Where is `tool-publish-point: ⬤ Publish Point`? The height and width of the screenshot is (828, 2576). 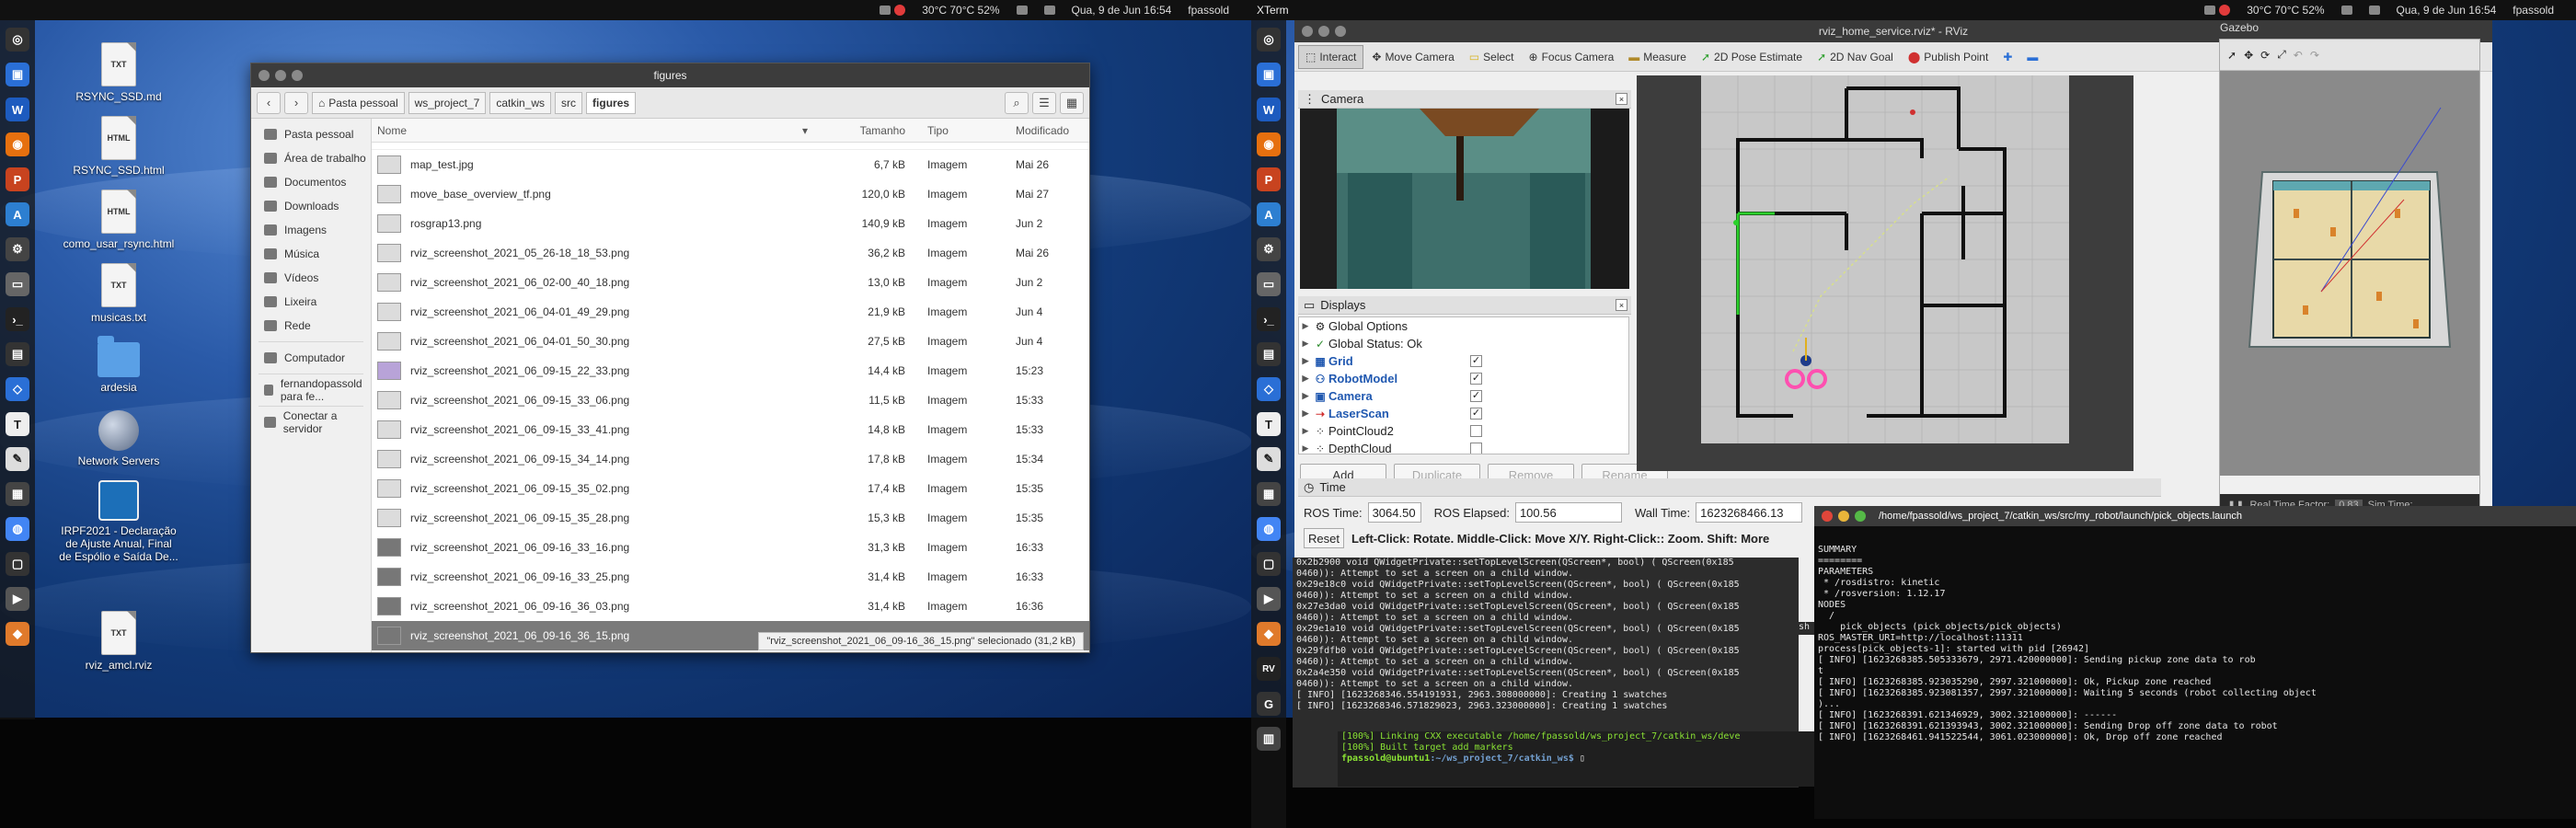 tool-publish-point: ⬤ Publish Point is located at coordinates (1948, 57).